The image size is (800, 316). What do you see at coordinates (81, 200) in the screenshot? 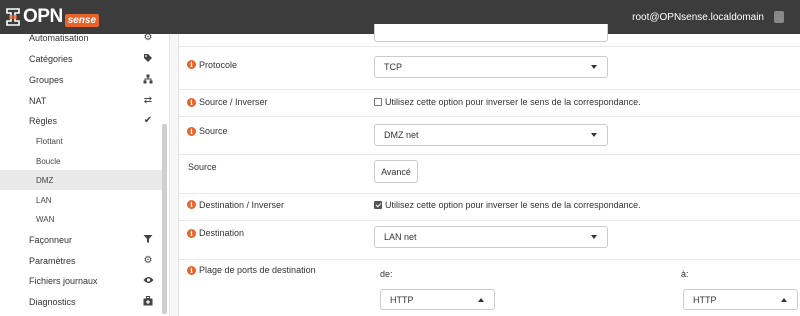
I see `sidebar-subitem-lan: LAN` at bounding box center [81, 200].